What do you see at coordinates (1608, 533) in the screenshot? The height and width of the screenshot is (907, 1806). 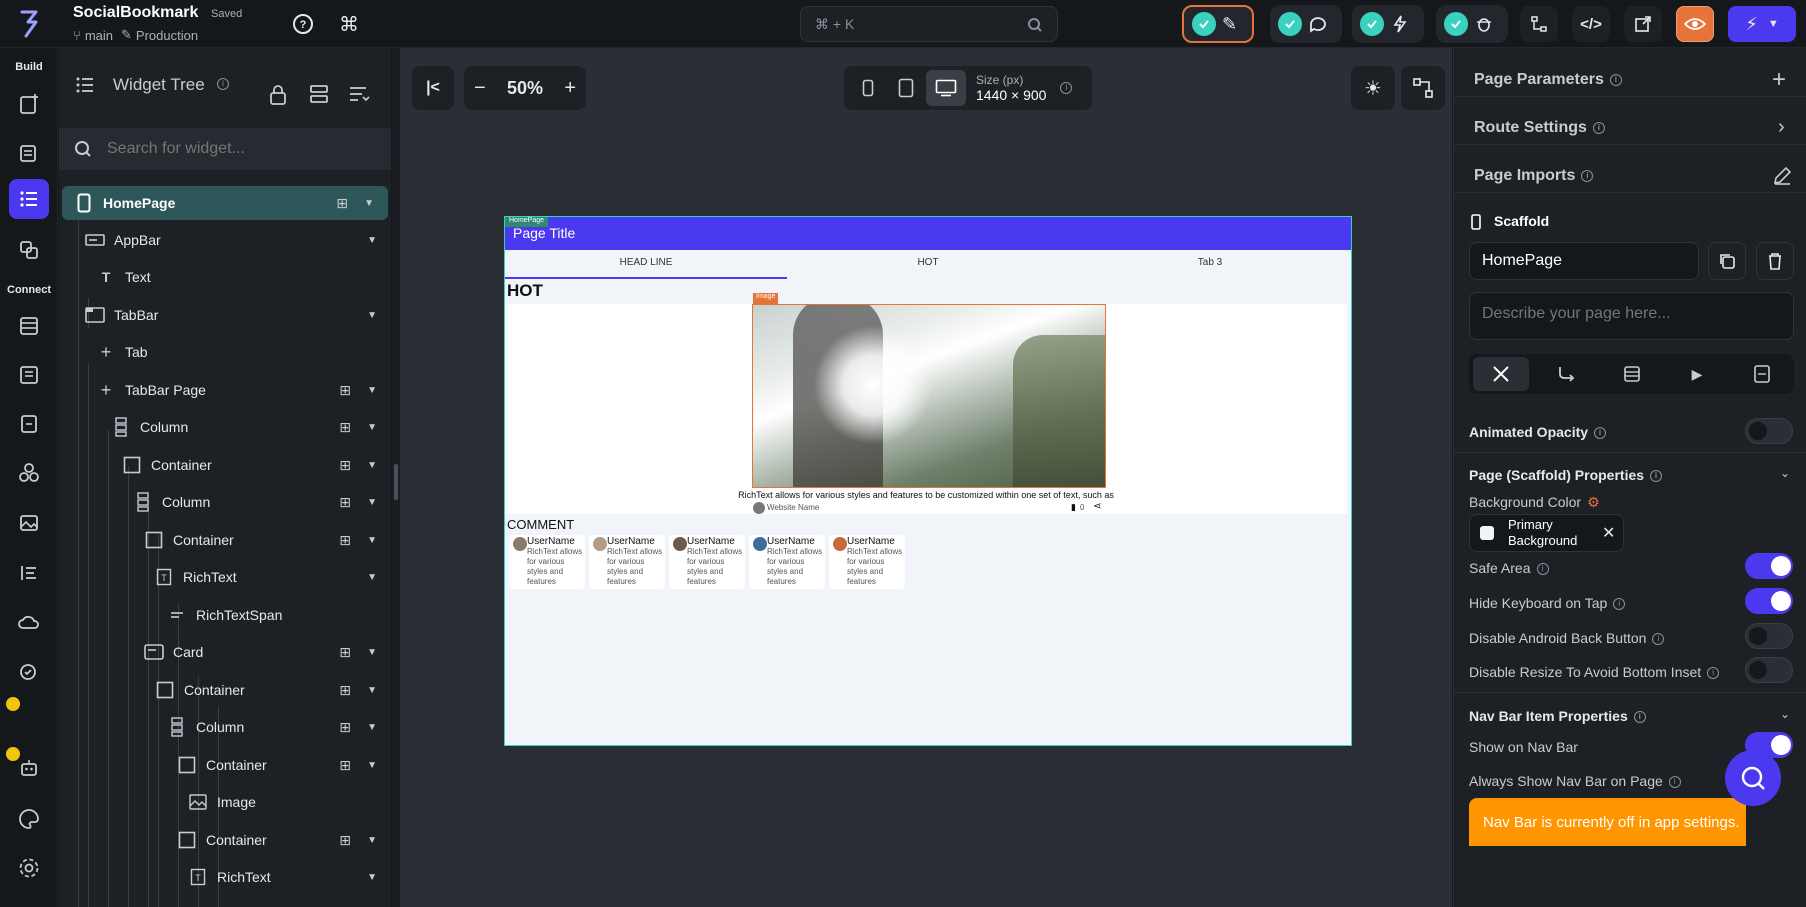 I see `clear-color-icon: ✕` at bounding box center [1608, 533].